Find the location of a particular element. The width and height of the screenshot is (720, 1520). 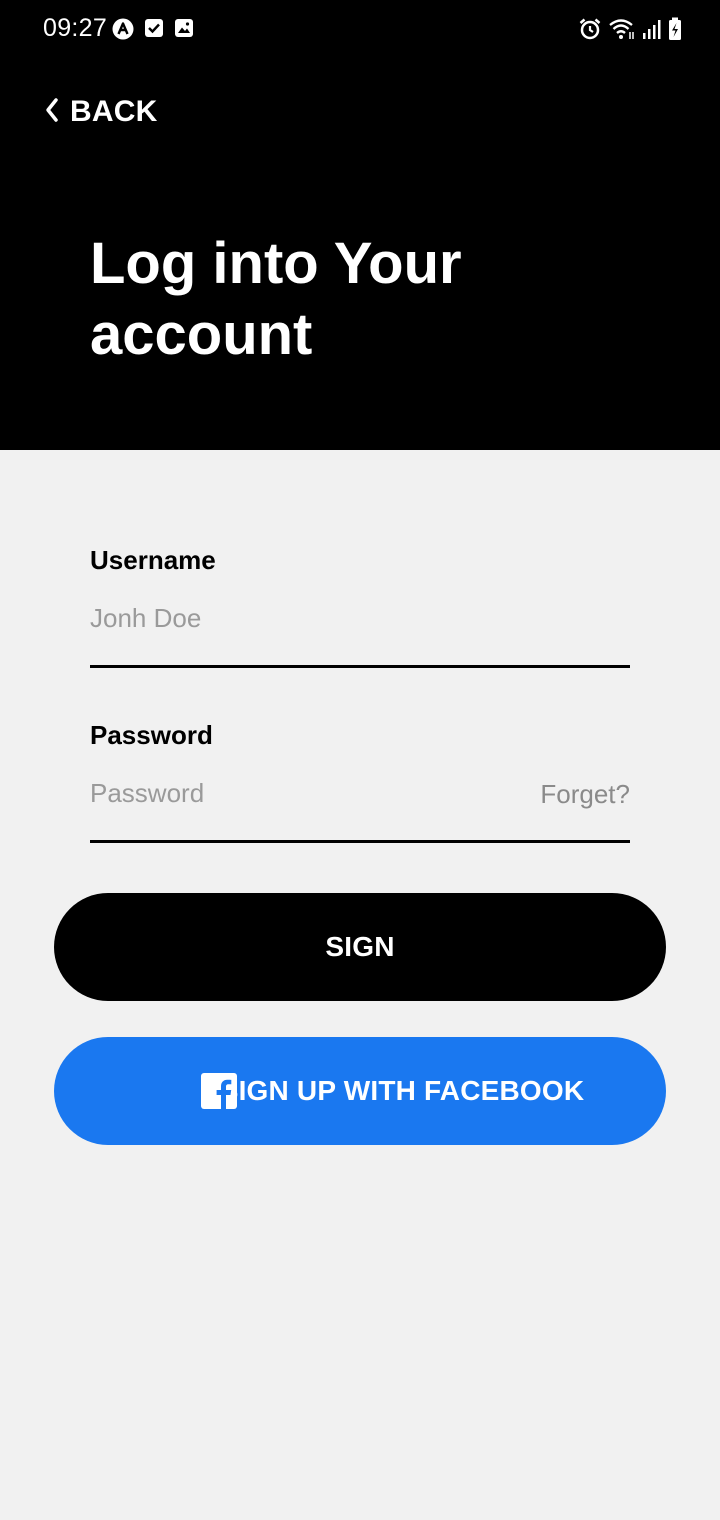

facebook-signup-button: SIGN UP WITH FACEBOOK is located at coordinates (360, 1091).